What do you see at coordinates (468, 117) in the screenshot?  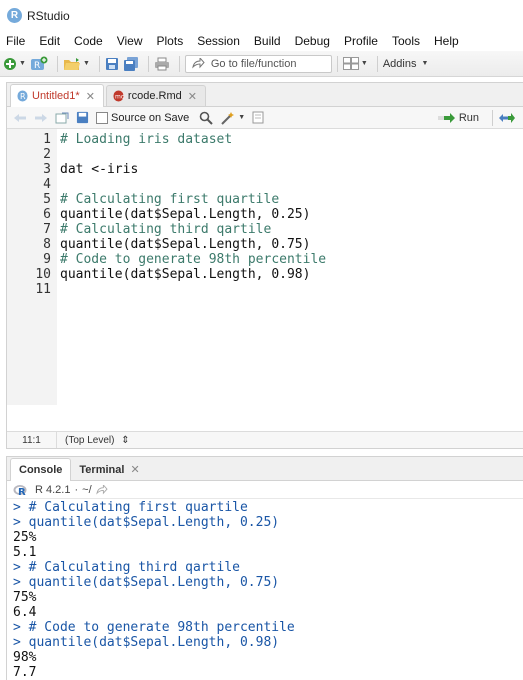 I see `run-label: Run` at bounding box center [468, 117].